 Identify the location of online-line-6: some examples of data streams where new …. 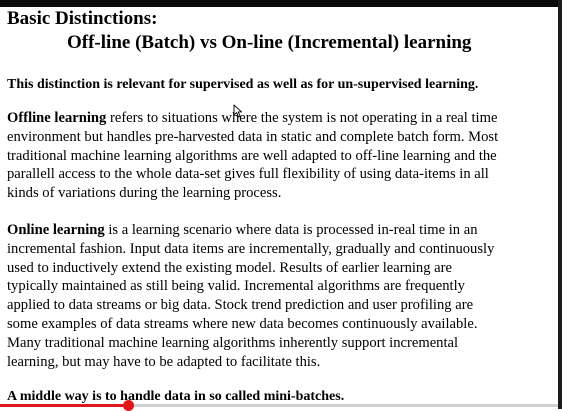
(242, 323).